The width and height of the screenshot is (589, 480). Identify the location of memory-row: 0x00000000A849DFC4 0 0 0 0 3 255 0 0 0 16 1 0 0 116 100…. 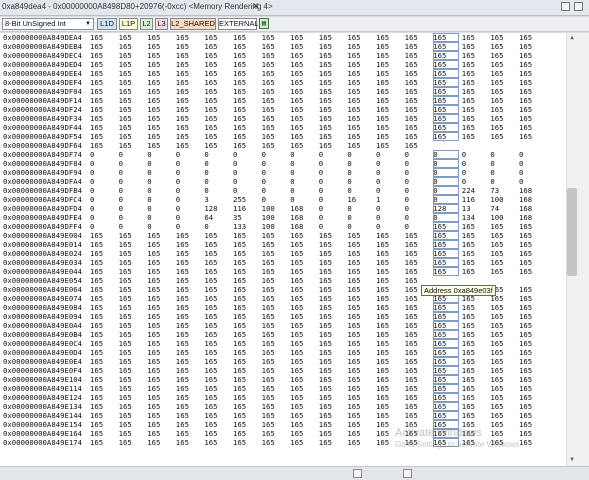
(283, 199).